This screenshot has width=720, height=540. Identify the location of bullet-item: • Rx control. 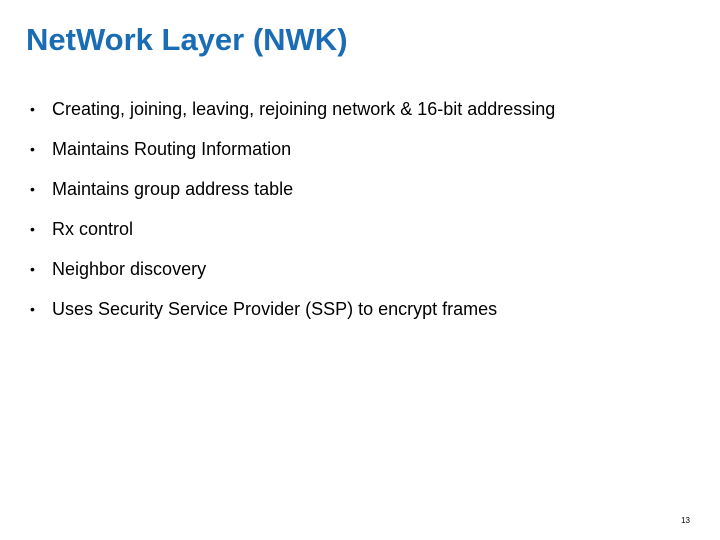
(292, 236).